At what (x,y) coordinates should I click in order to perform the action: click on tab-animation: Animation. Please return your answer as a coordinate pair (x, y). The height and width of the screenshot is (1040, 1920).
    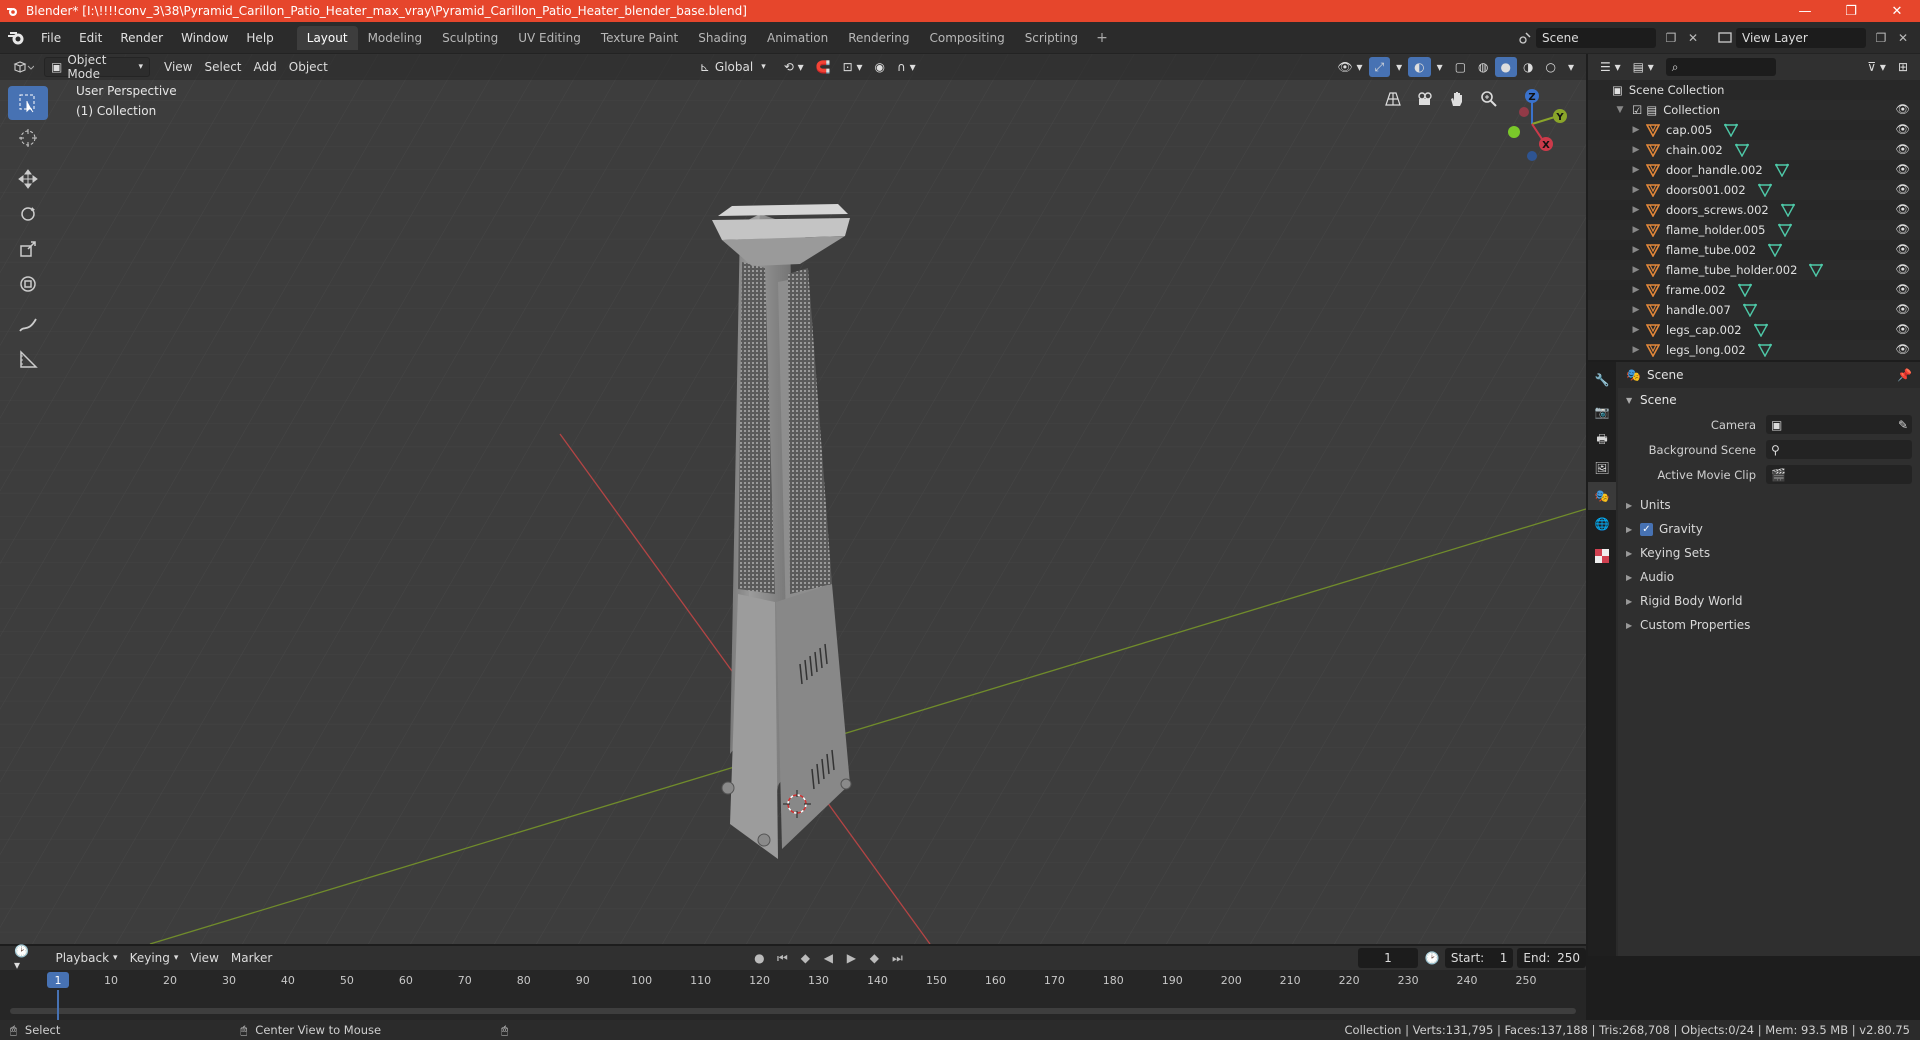
    Looking at the image, I should click on (797, 38).